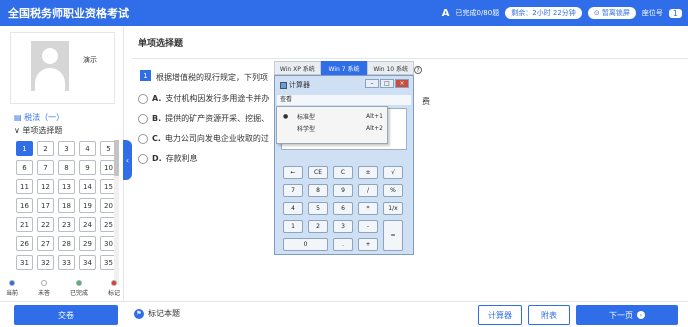 This screenshot has width=688, height=327. Describe the element at coordinates (216, 138) in the screenshot. I see `option-text: 电力公司向发电企业收取的过` at that location.